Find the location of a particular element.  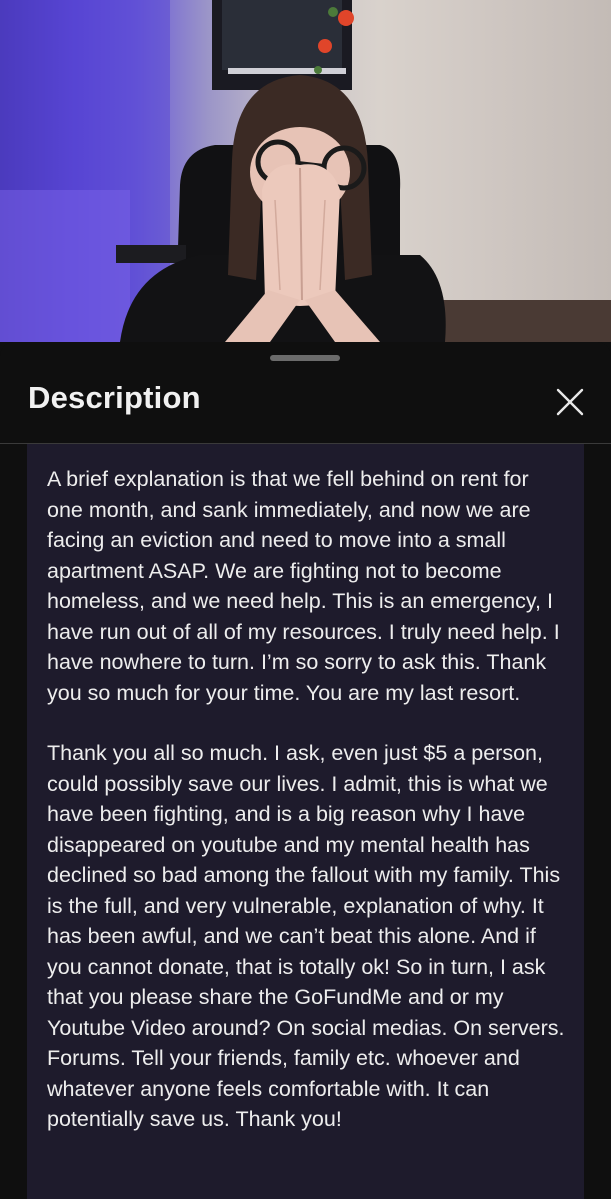

close-icon is located at coordinates (570, 402).